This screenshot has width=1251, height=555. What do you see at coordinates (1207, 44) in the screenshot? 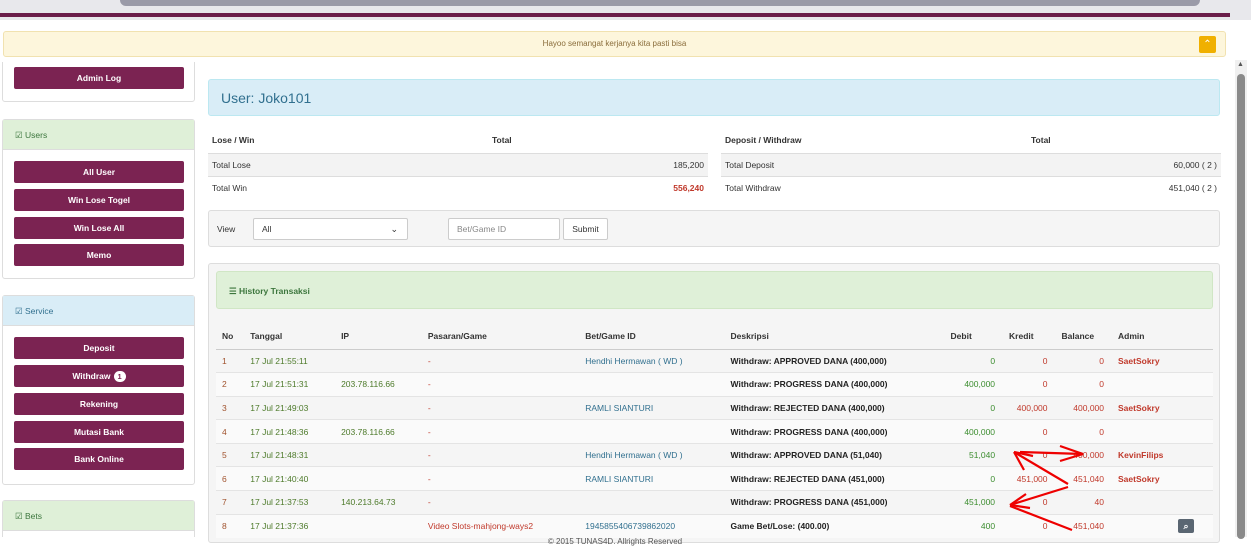
I see `chevron-up-icon: ⌃` at bounding box center [1207, 44].